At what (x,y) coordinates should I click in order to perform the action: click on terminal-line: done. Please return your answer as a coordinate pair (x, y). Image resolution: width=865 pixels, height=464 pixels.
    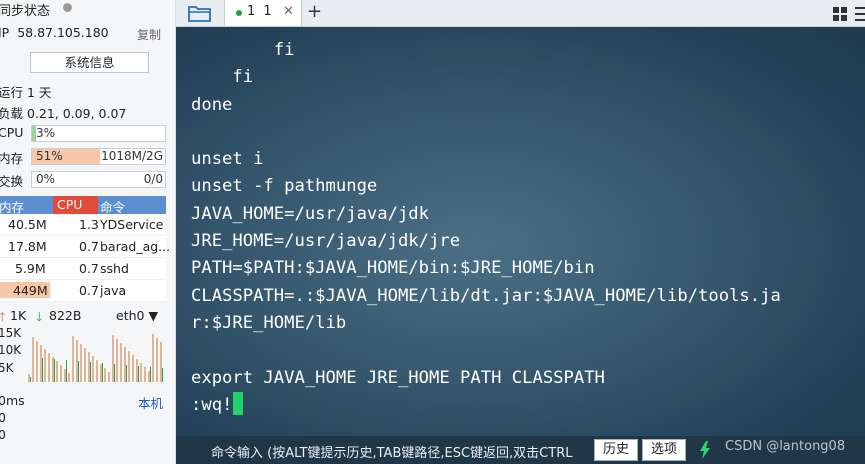
    Looking at the image, I should click on (212, 104).